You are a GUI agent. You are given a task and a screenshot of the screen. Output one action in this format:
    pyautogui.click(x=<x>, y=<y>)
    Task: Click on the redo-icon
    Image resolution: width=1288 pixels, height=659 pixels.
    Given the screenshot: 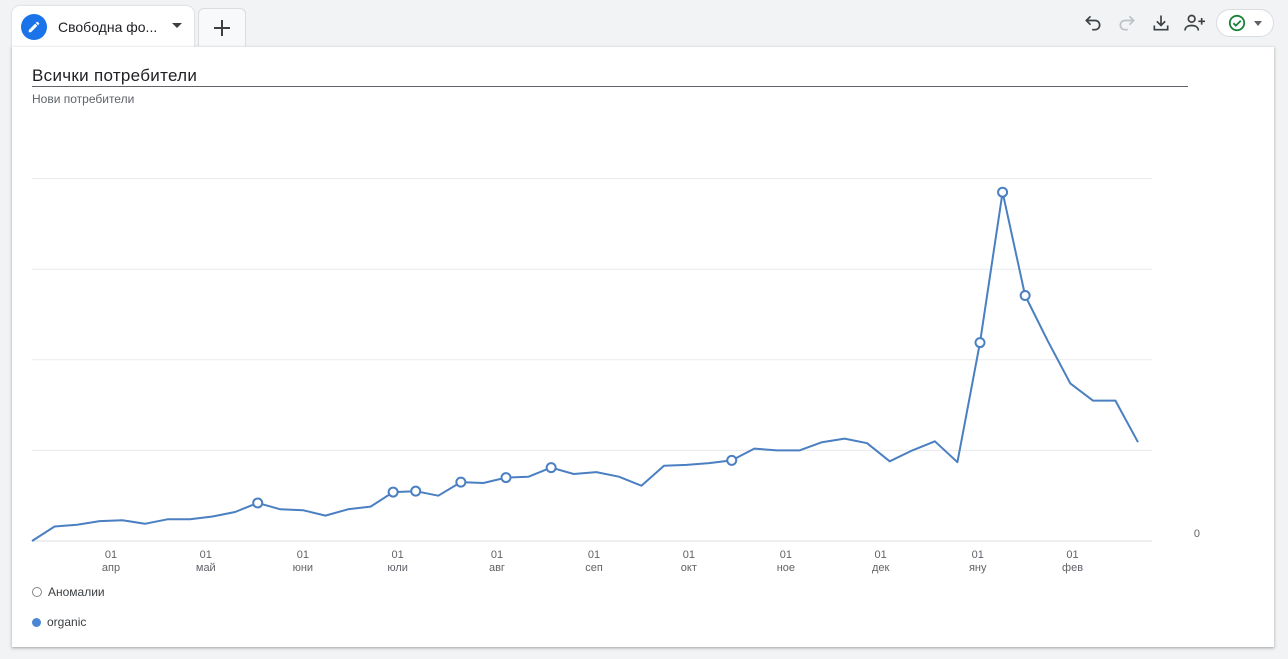 What is the action you would take?
    pyautogui.click(x=1127, y=23)
    